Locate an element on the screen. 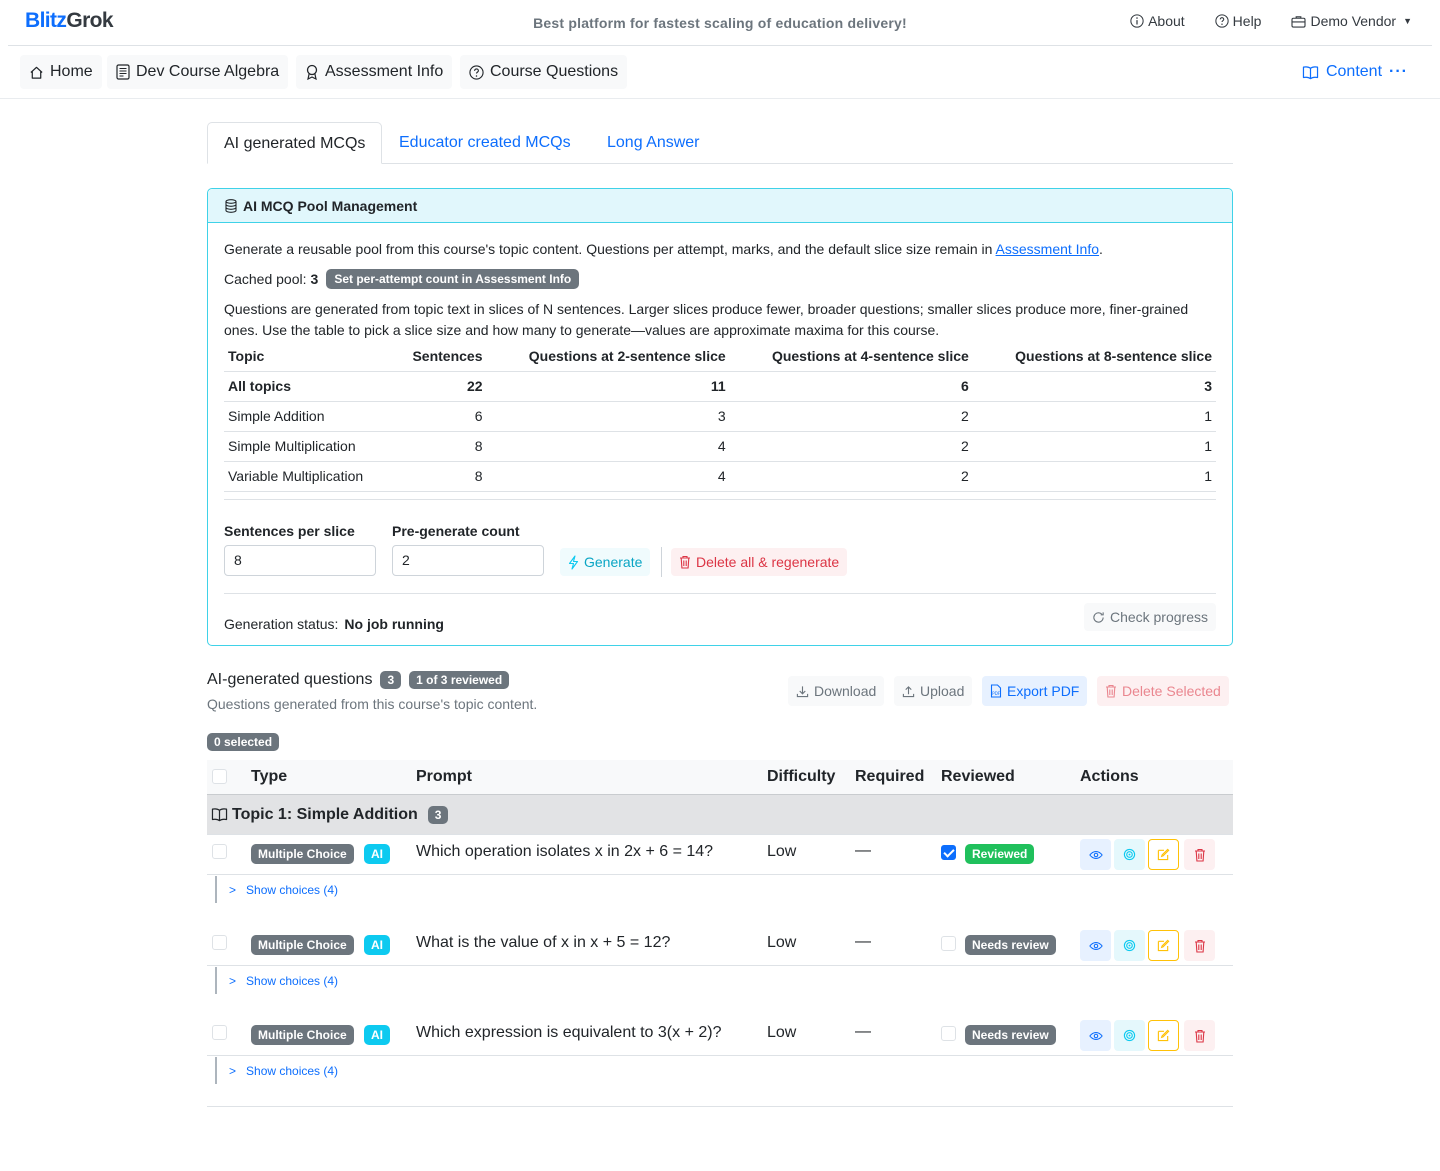 The height and width of the screenshot is (1171, 1440). download-icon is located at coordinates (802, 691).